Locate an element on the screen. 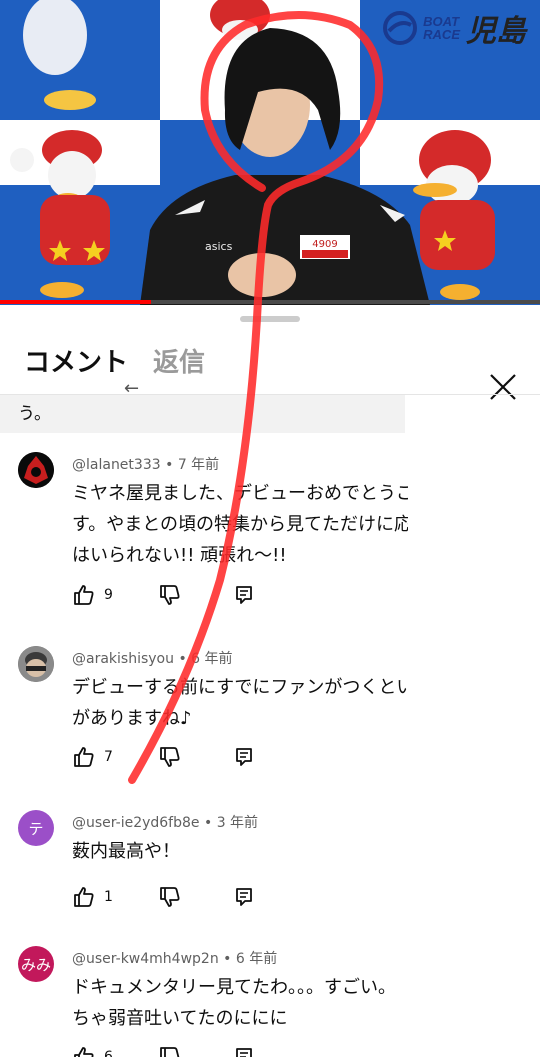 This screenshot has width=540, height=1057. like-count: 7 is located at coordinates (108, 757).